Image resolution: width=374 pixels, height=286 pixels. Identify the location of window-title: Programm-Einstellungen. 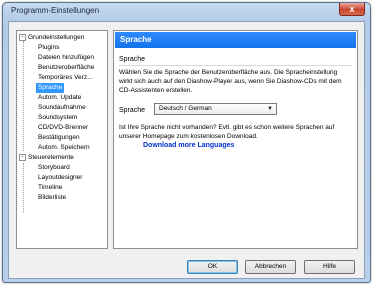
(55, 10).